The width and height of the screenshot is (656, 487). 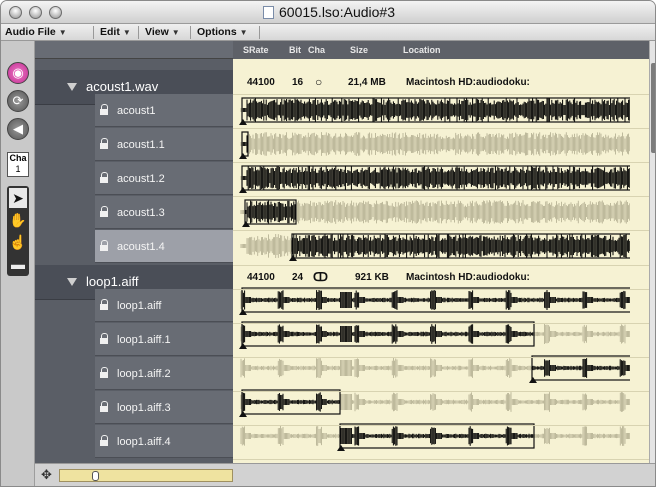 What do you see at coordinates (422, 50) in the screenshot?
I see `col-location: Location` at bounding box center [422, 50].